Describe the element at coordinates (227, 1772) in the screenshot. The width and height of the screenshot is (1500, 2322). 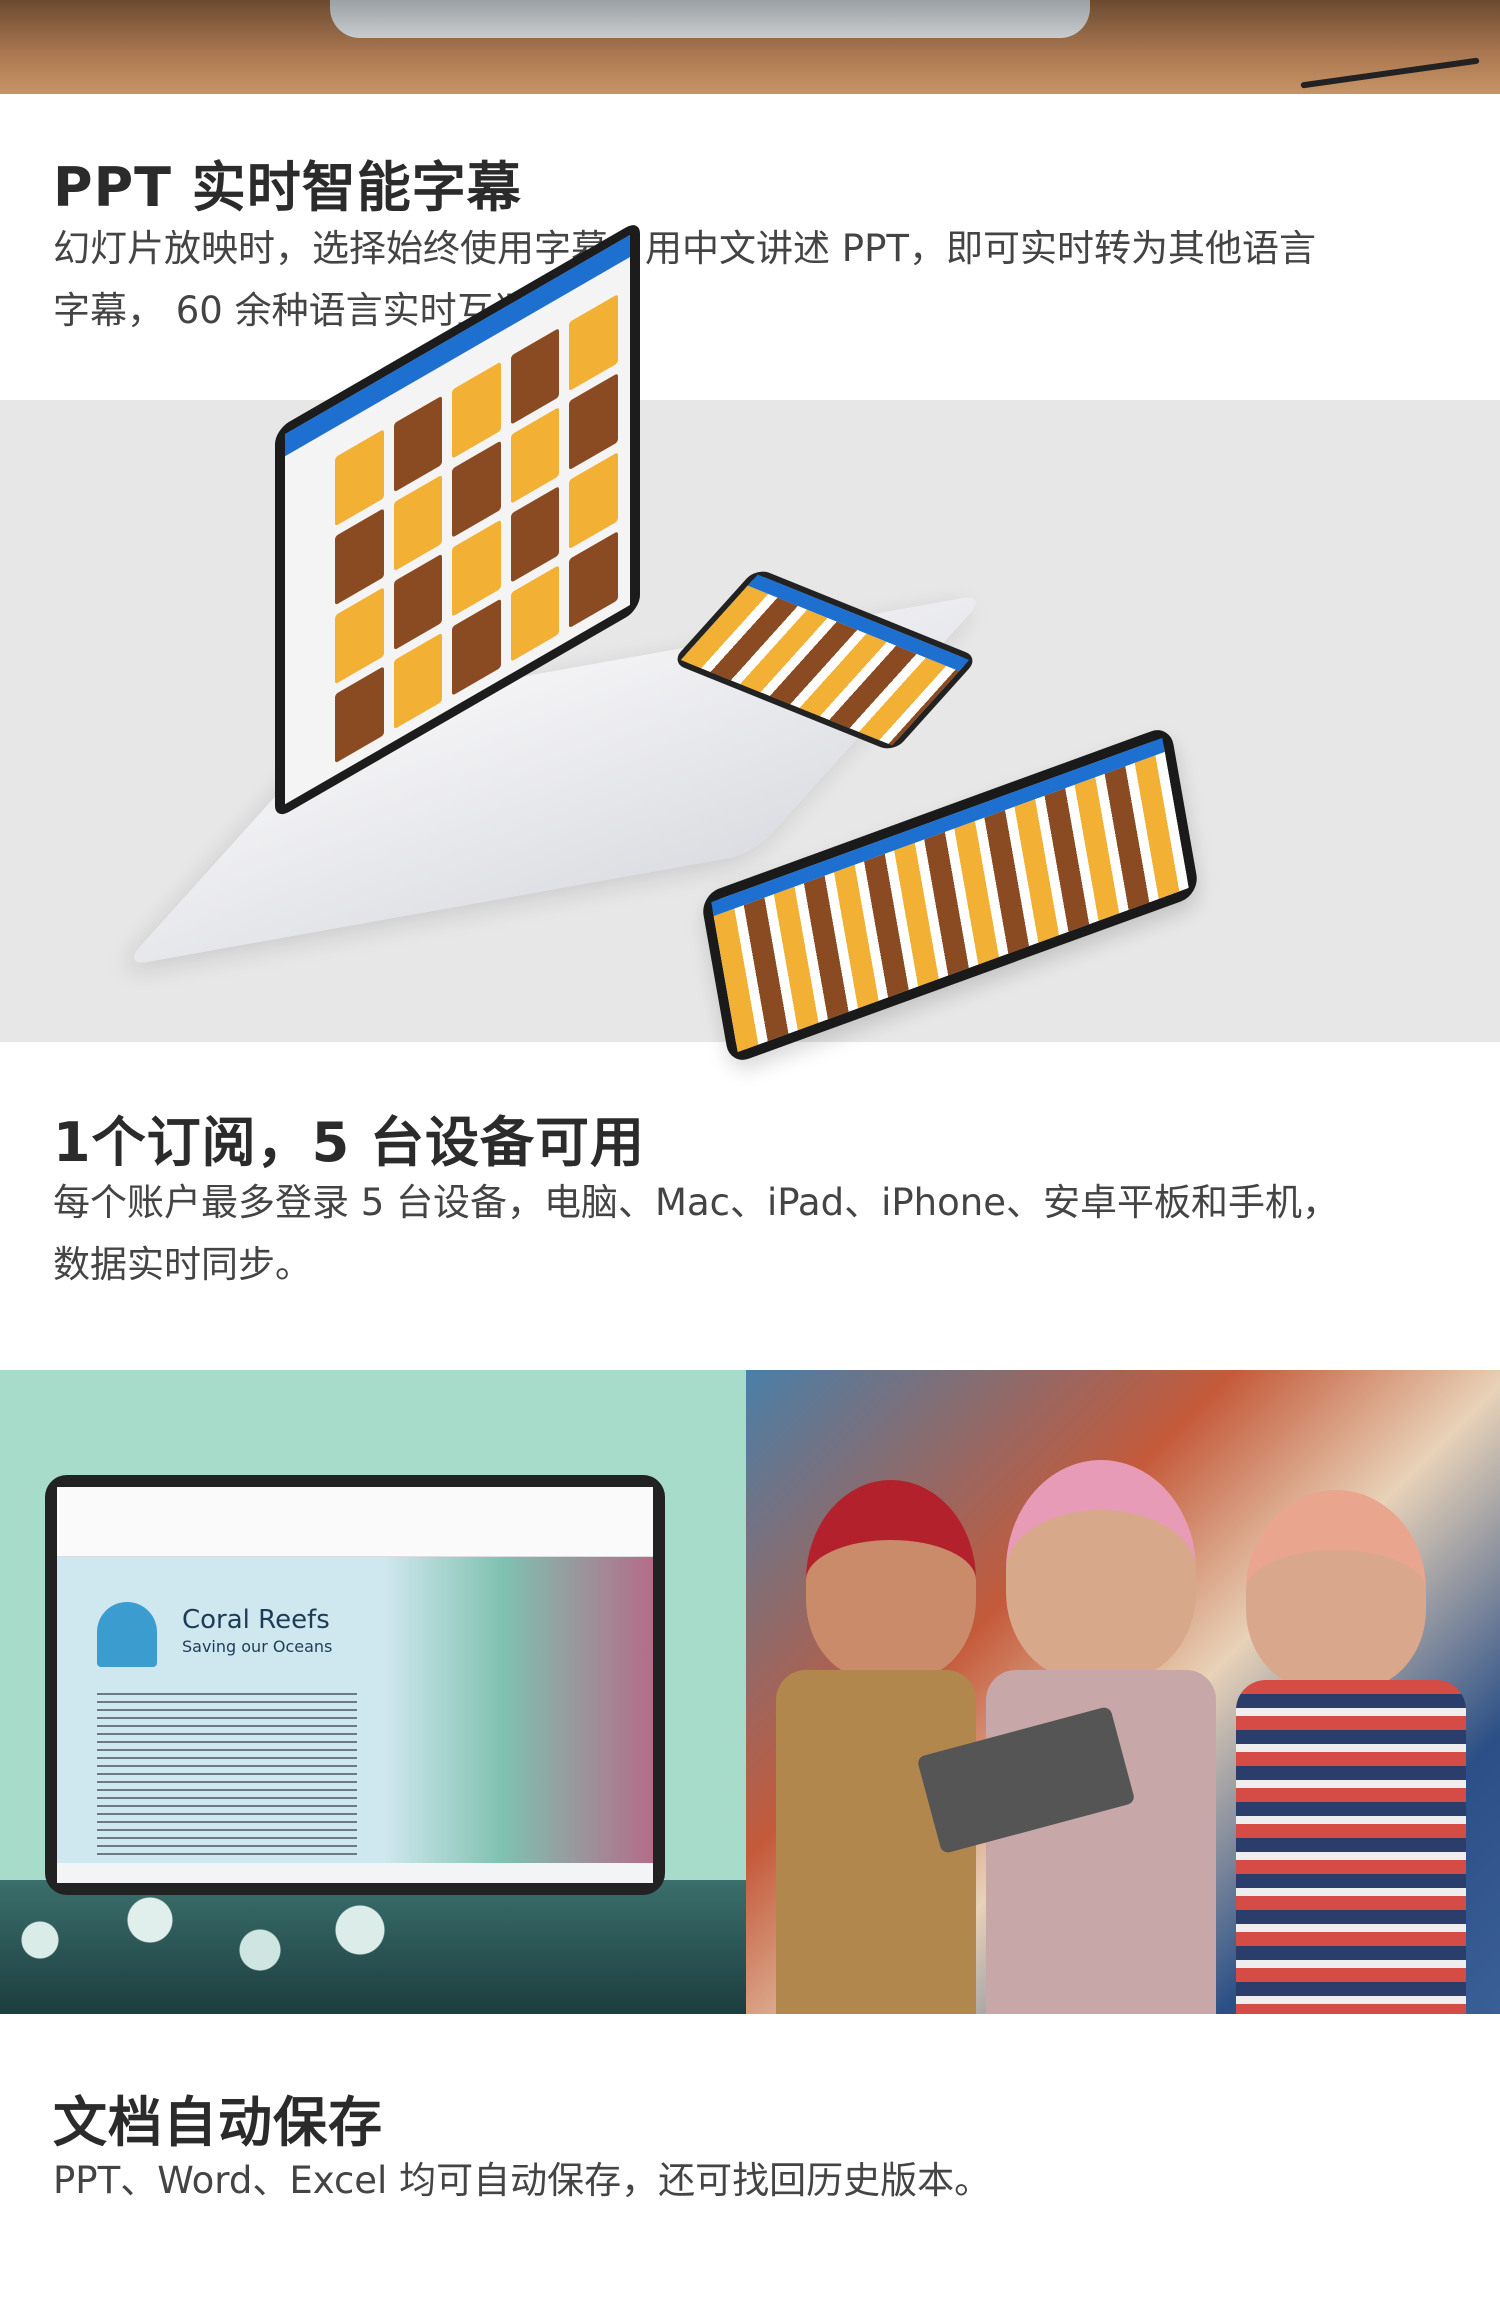
I see `doc-body-text` at that location.